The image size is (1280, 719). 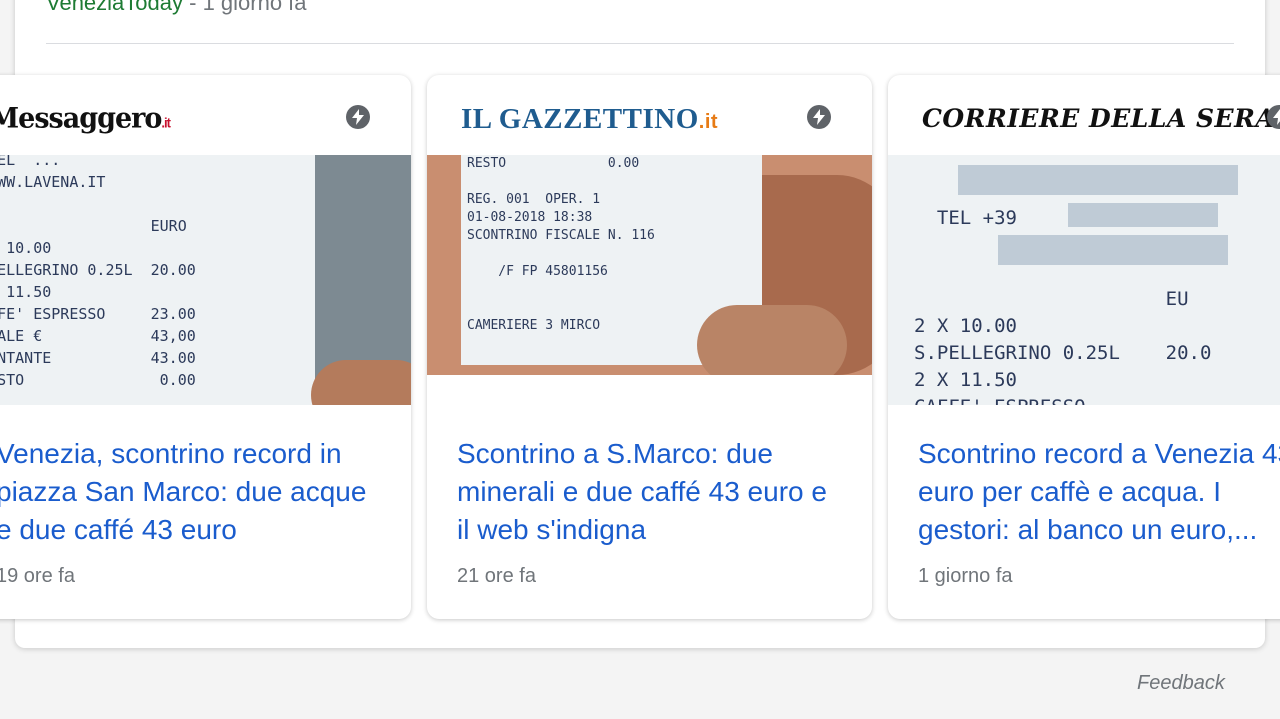 What do you see at coordinates (37, 576) in the screenshot?
I see `story-time: 19 ore fa` at bounding box center [37, 576].